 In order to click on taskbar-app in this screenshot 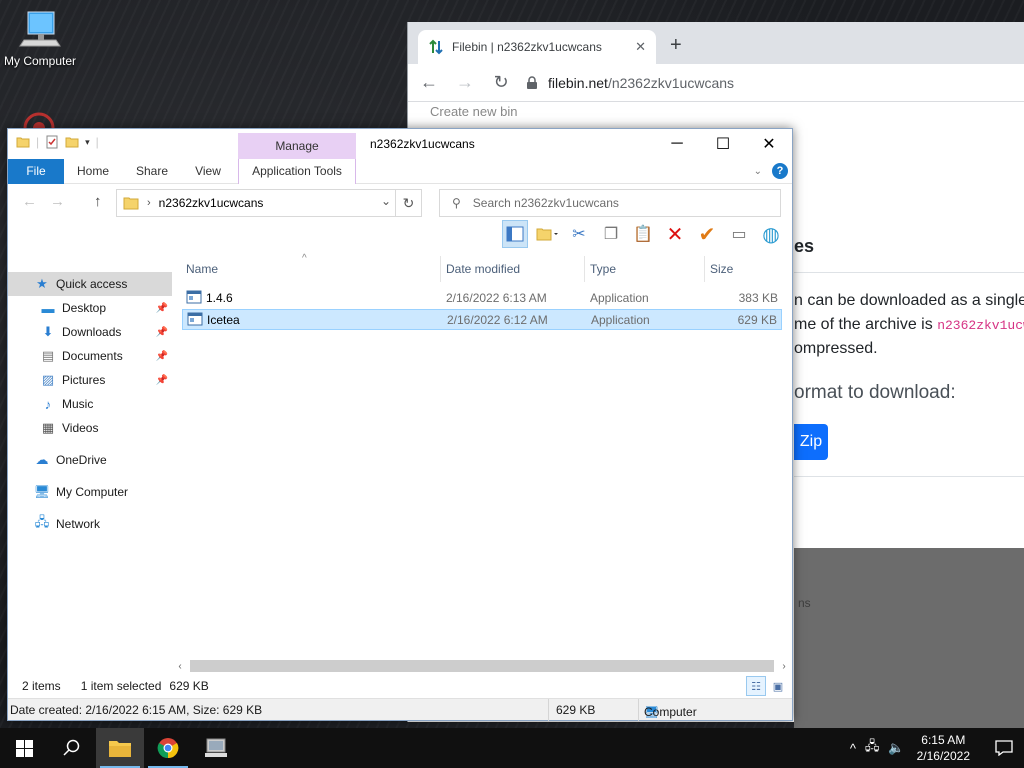, I will do `click(216, 748)`.